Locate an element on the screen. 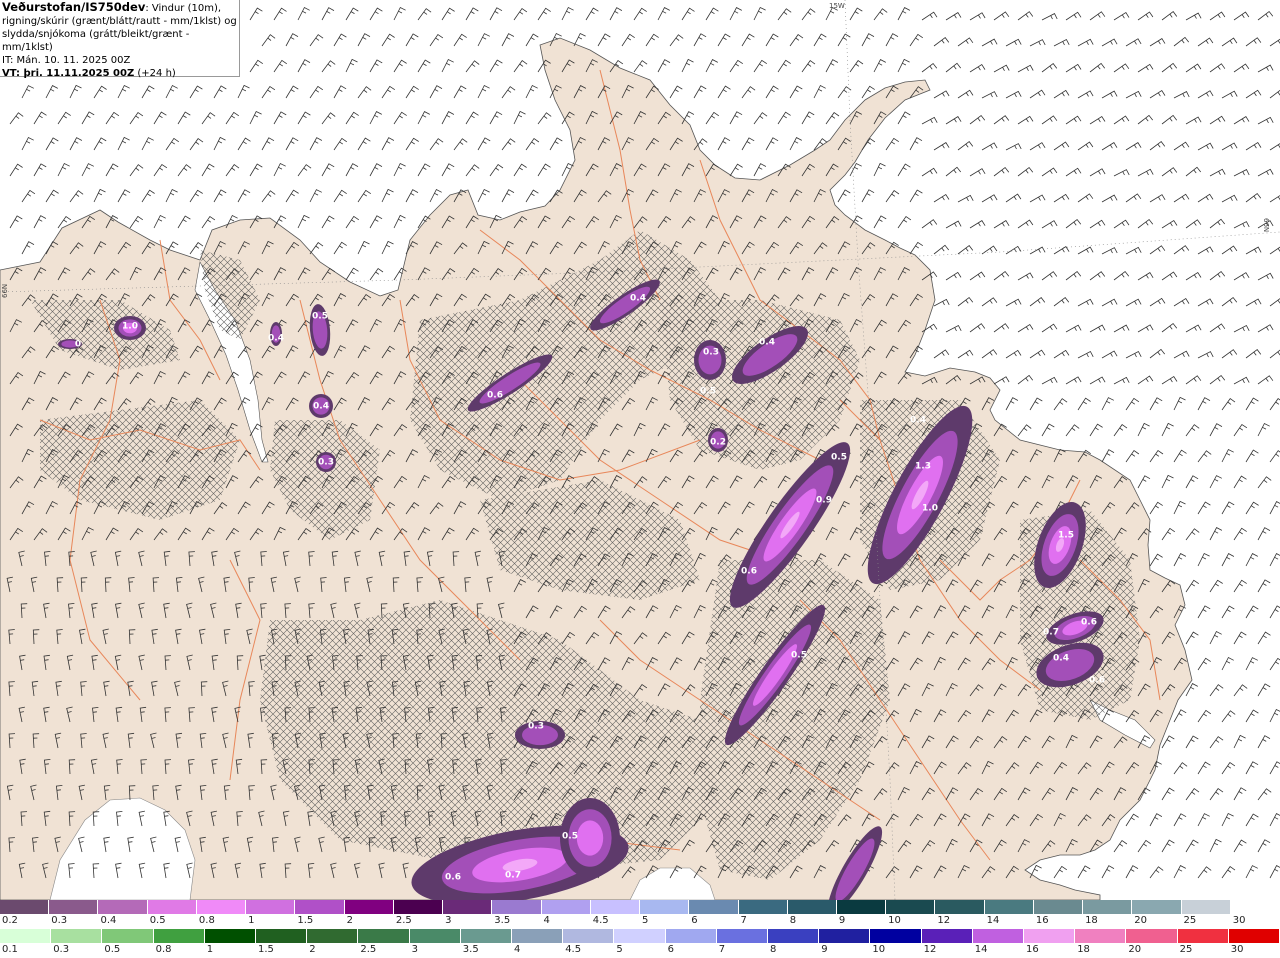  scale-top-label: 5 is located at coordinates (645, 920).